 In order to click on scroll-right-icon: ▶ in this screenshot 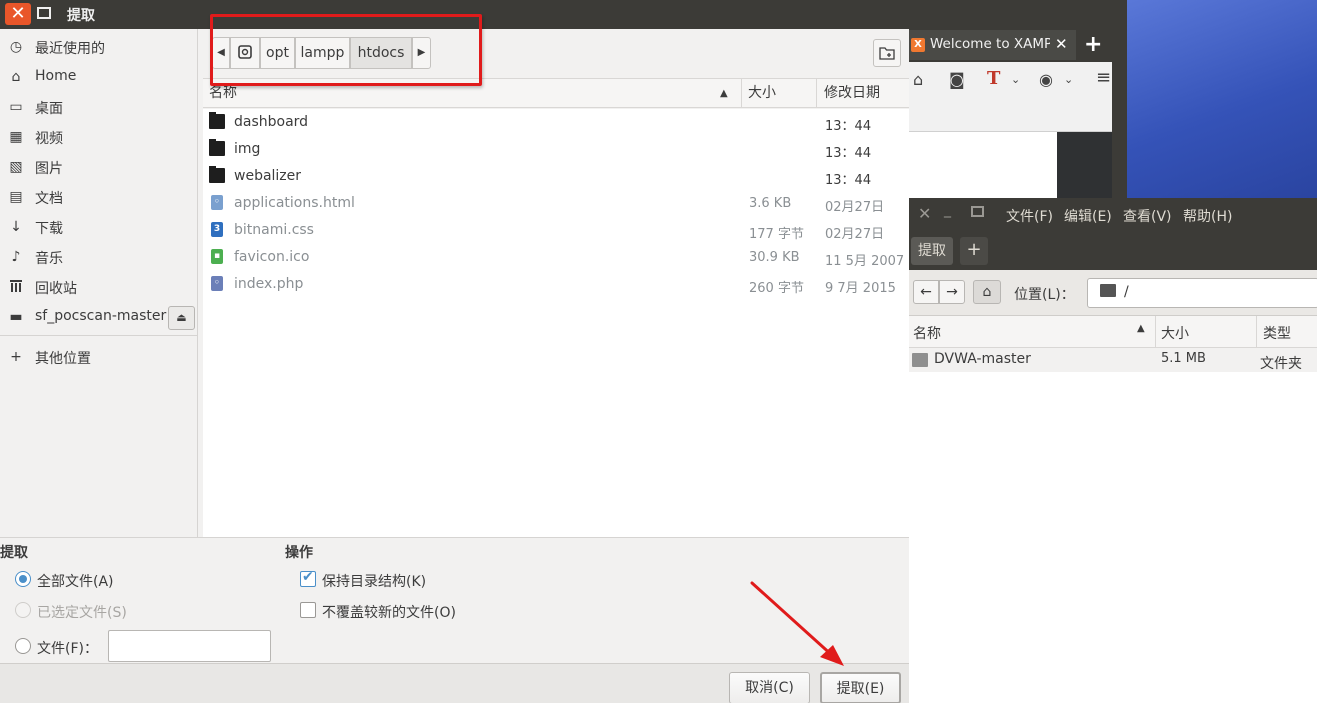, I will do `click(421, 53)`.